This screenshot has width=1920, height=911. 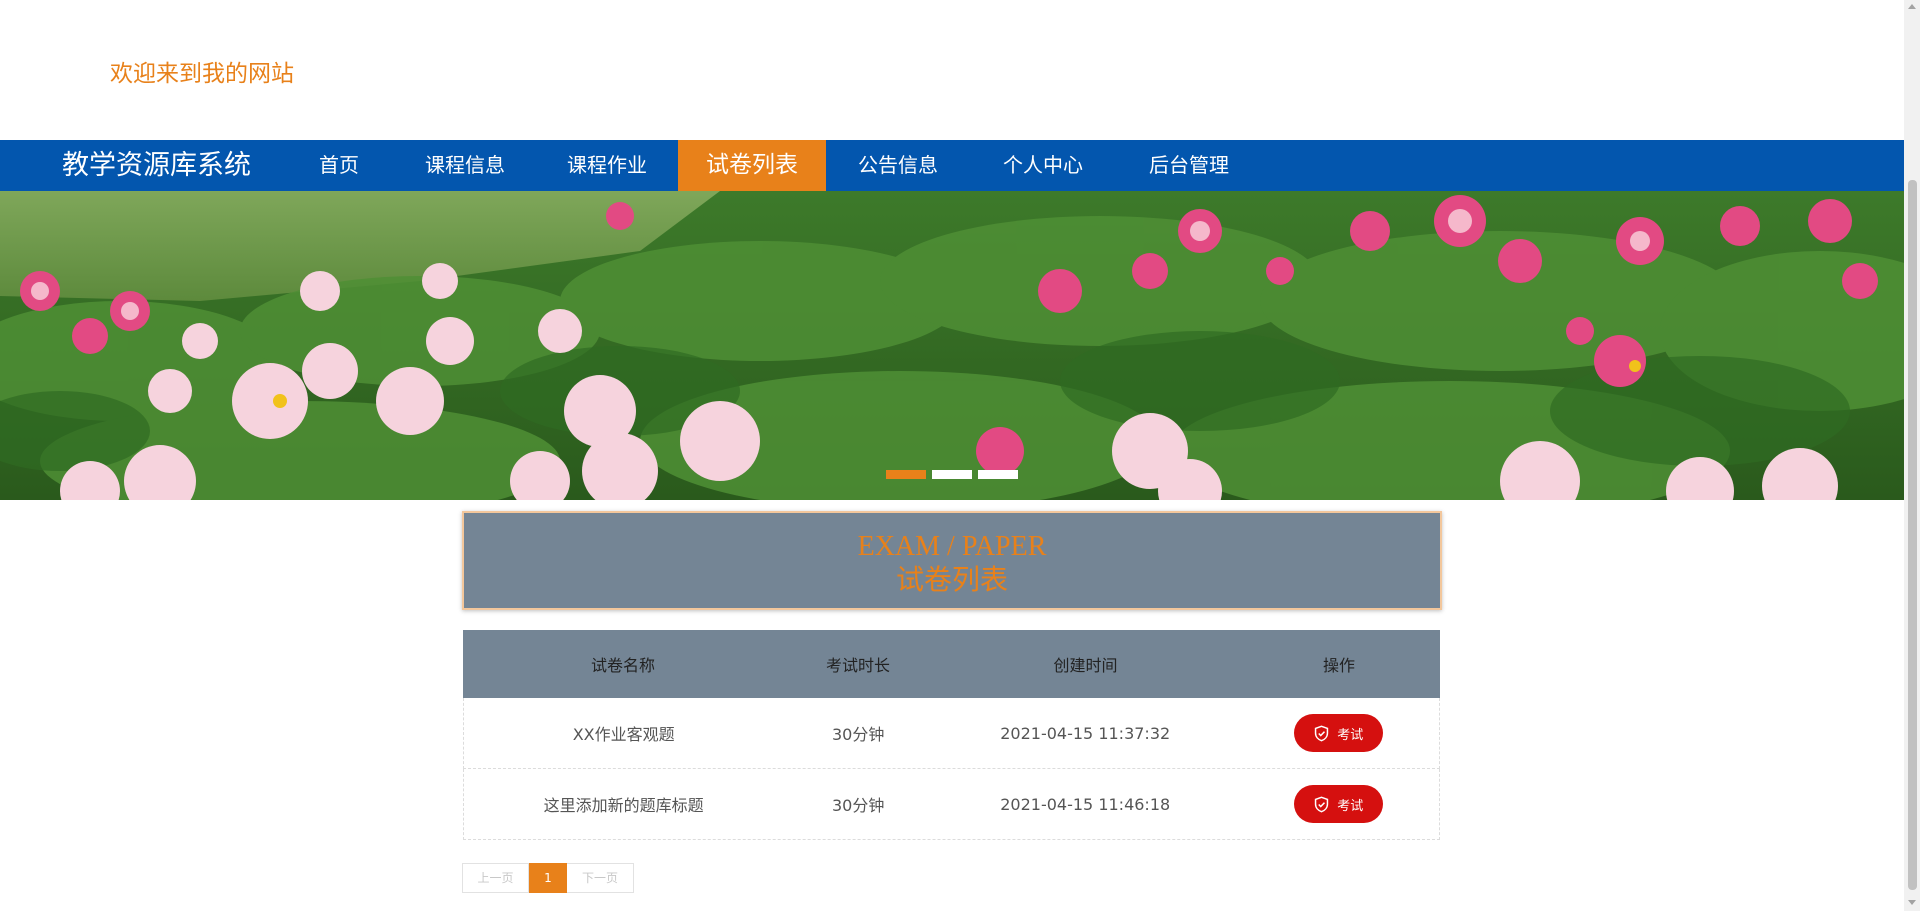 What do you see at coordinates (1043, 165) in the screenshot?
I see `nav-item-personal-center: 个人中心` at bounding box center [1043, 165].